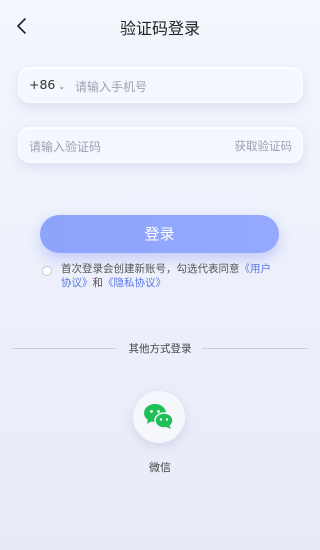 The height and width of the screenshot is (550, 320). Describe the element at coordinates (264, 146) in the screenshot. I see `get-code-button: 获取验证码` at that location.